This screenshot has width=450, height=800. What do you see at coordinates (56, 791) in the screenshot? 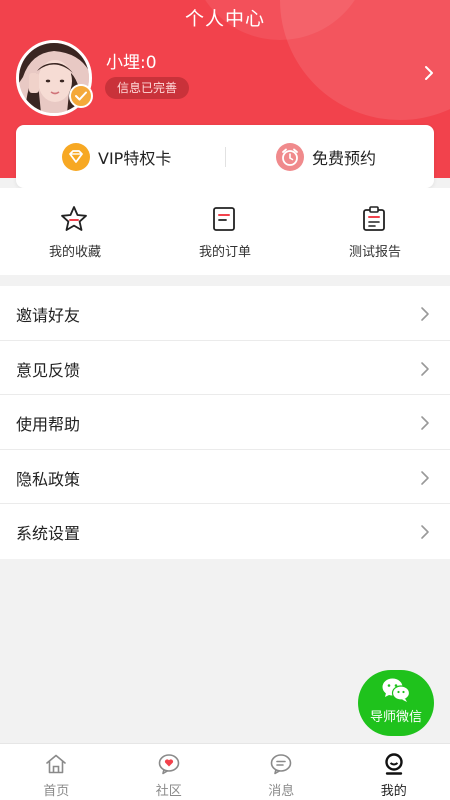
I see `tab-label: 首页` at bounding box center [56, 791].